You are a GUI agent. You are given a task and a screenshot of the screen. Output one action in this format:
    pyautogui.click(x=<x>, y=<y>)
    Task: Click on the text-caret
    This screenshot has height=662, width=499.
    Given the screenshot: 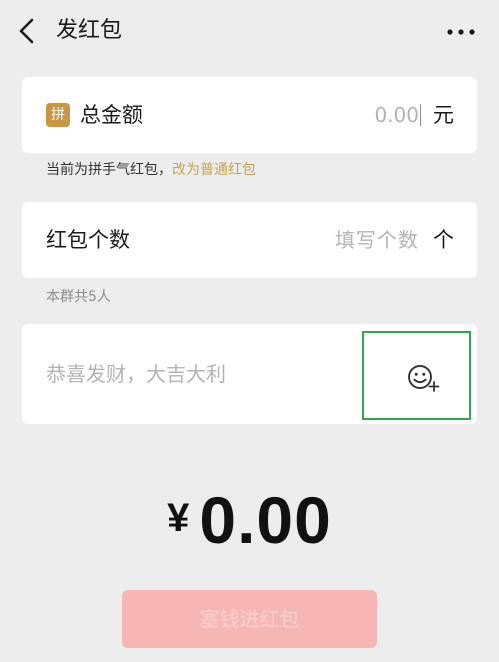 What is the action you would take?
    pyautogui.click(x=420, y=115)
    